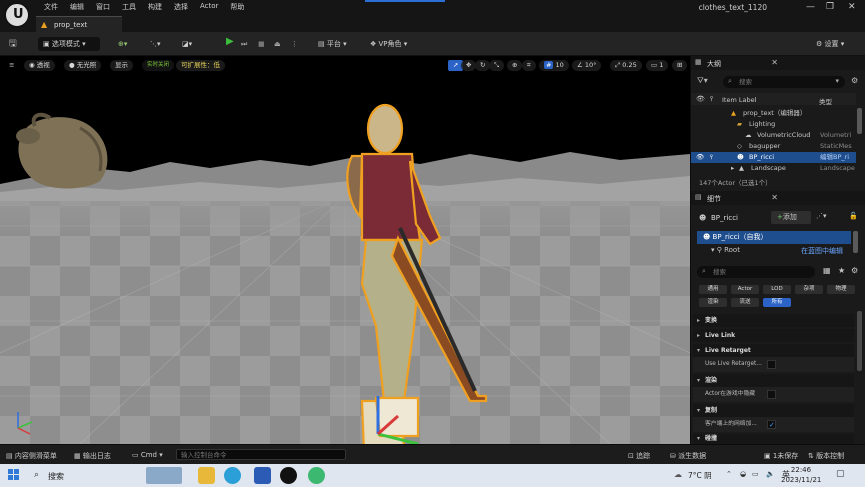 The width and height of the screenshot is (865, 487). What do you see at coordinates (244, 44) in the screenshot?
I see `step-icon: ⏭` at bounding box center [244, 44].